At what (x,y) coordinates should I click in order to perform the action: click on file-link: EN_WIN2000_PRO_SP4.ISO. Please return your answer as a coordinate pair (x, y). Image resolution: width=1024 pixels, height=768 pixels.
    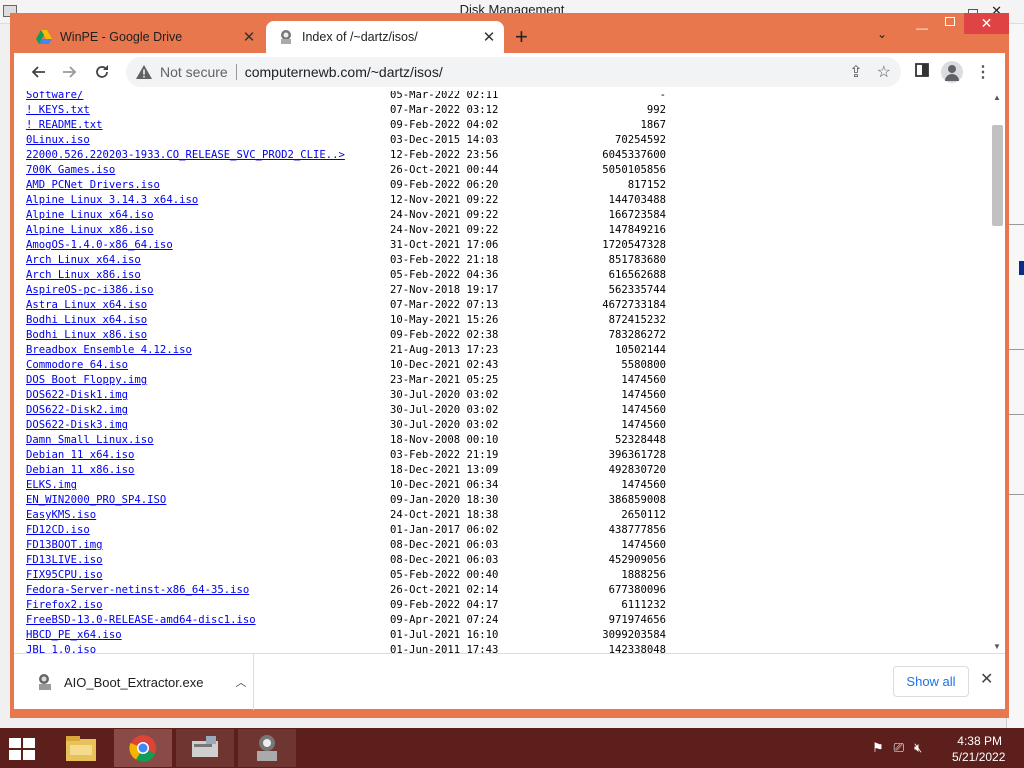
    Looking at the image, I should click on (96, 500).